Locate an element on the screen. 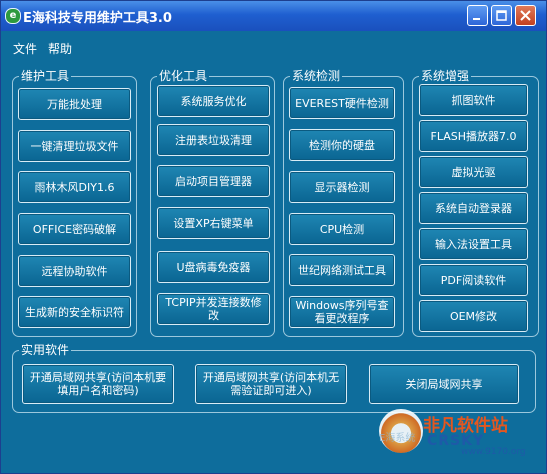  btn-disk-check: 检测你的硬盘 is located at coordinates (342, 145).